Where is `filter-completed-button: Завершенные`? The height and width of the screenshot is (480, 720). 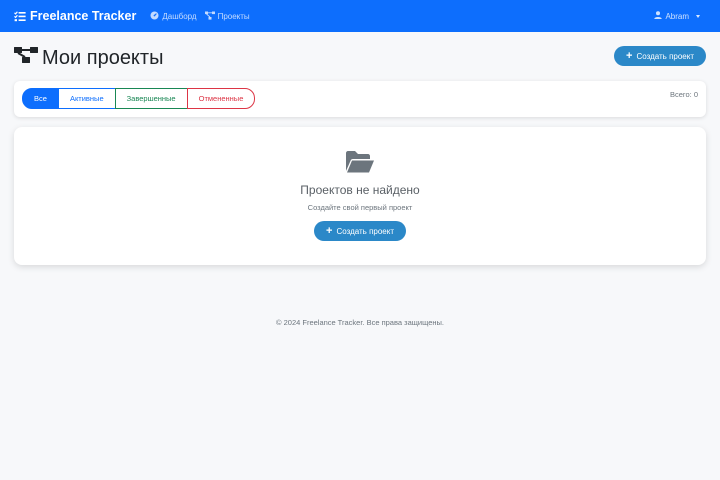 filter-completed-button: Завершенные is located at coordinates (151, 98).